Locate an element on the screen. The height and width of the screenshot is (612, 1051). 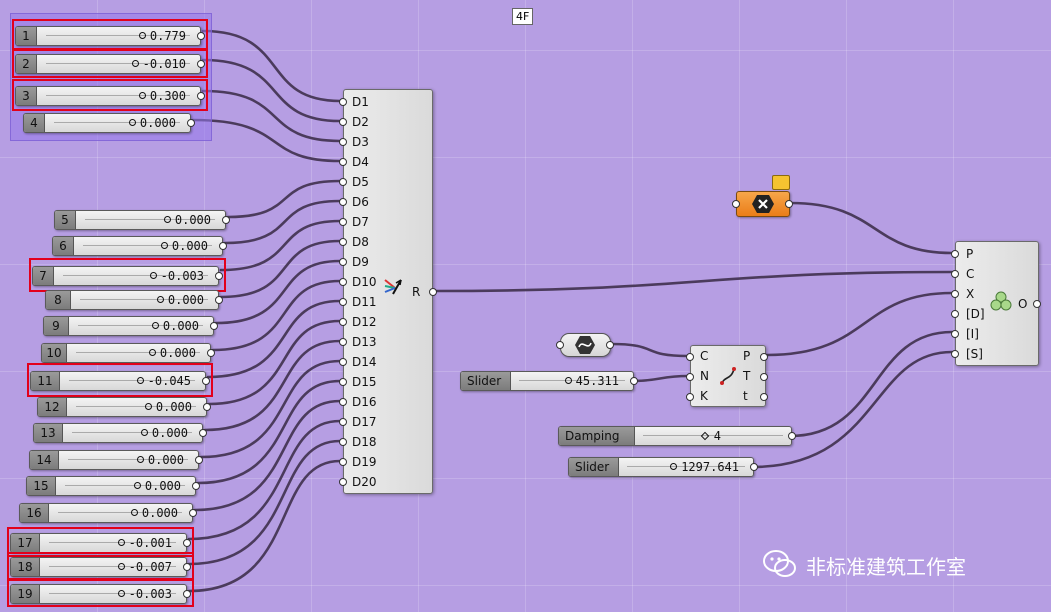
number-slider-15: 15 0.000 is located at coordinates (113, 486).